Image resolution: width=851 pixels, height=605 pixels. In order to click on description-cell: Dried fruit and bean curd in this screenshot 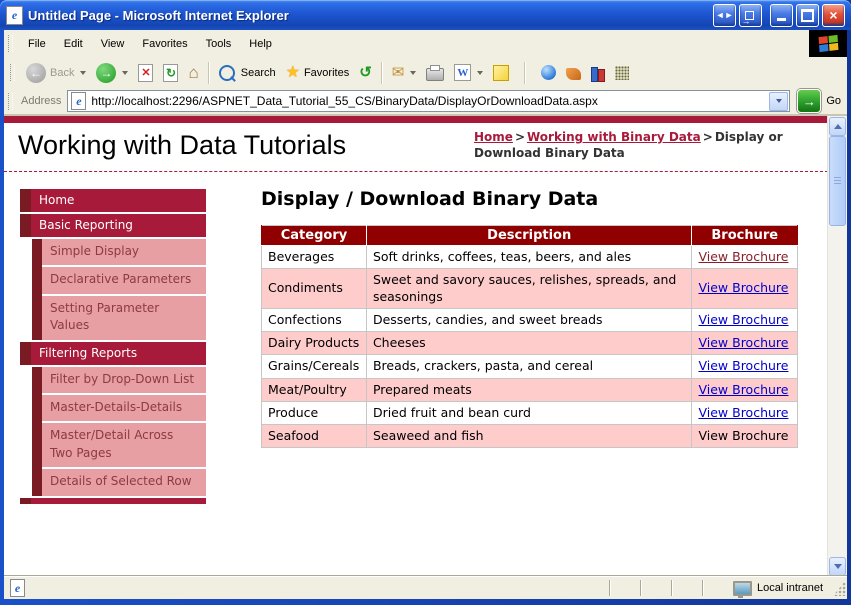, I will do `click(529, 413)`.